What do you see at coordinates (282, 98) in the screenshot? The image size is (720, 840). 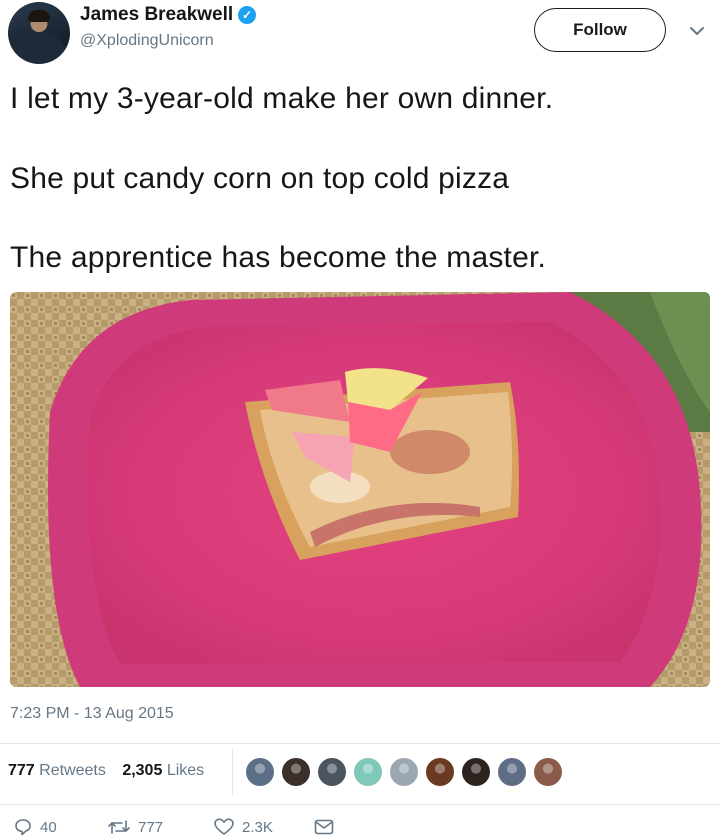 I see `tweet-text-line-1: I let my 3-year-old make her own dinner.` at bounding box center [282, 98].